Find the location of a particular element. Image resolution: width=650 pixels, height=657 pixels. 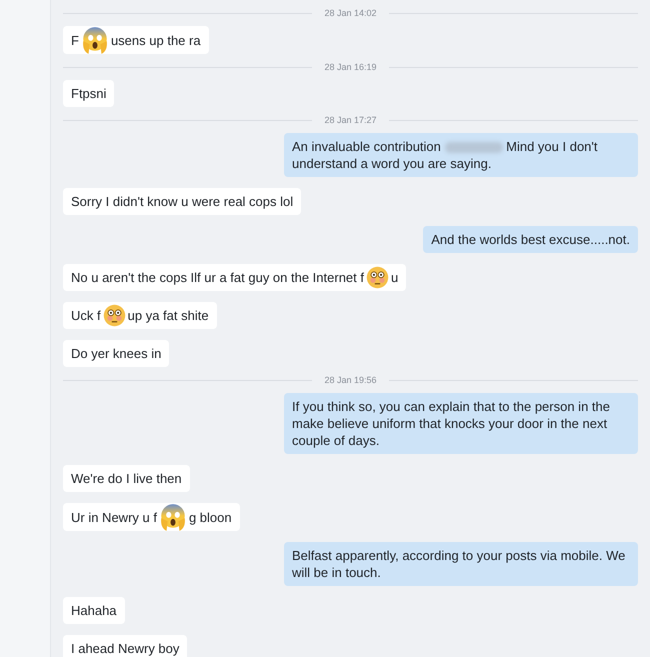

message-text: No u aren't the cops Ilf ur a fat guy on the Internet f is located at coordinates (217, 277).